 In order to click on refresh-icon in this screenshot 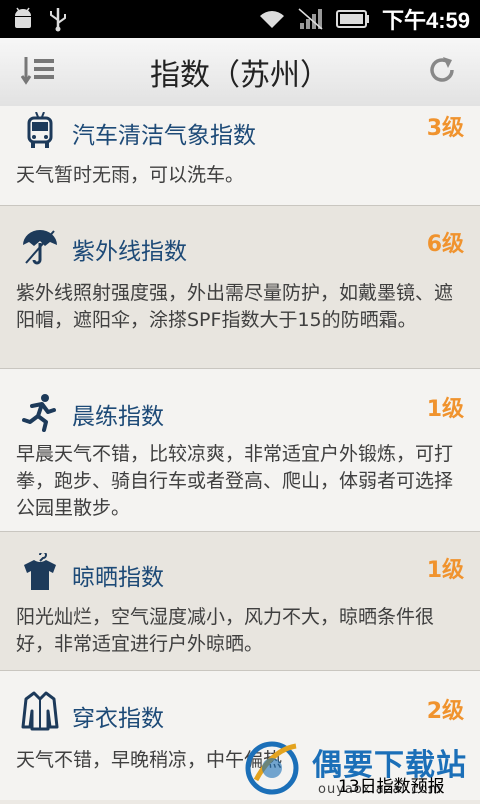, I will do `click(442, 72)`.